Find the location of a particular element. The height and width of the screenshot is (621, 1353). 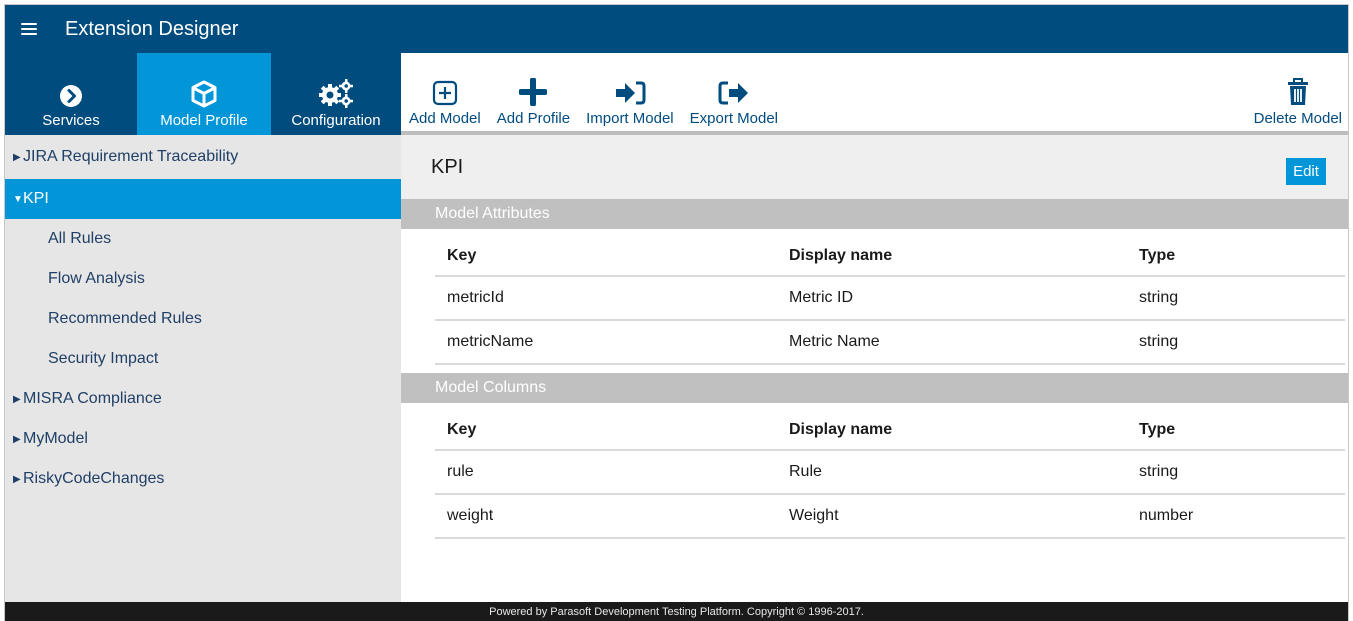

table-row: weight Weight number is located at coordinates (890, 517).